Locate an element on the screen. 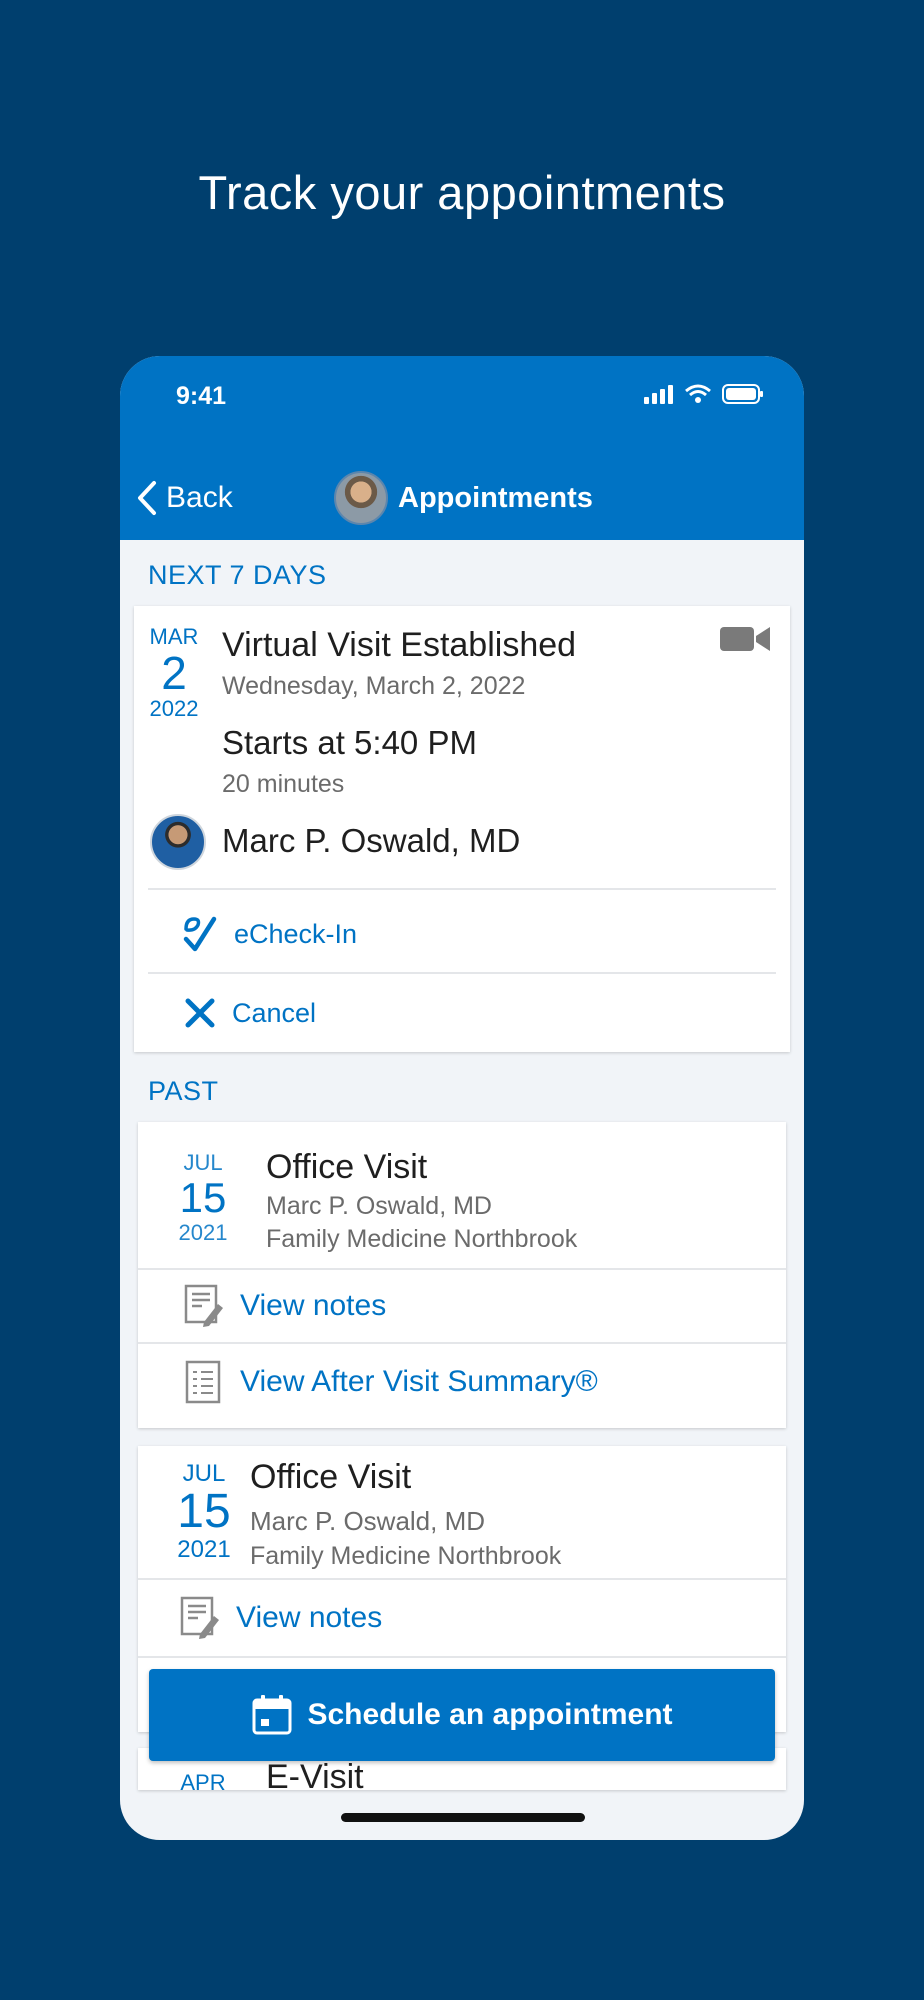  schedule-label: Schedule an appointment is located at coordinates (490, 1714).